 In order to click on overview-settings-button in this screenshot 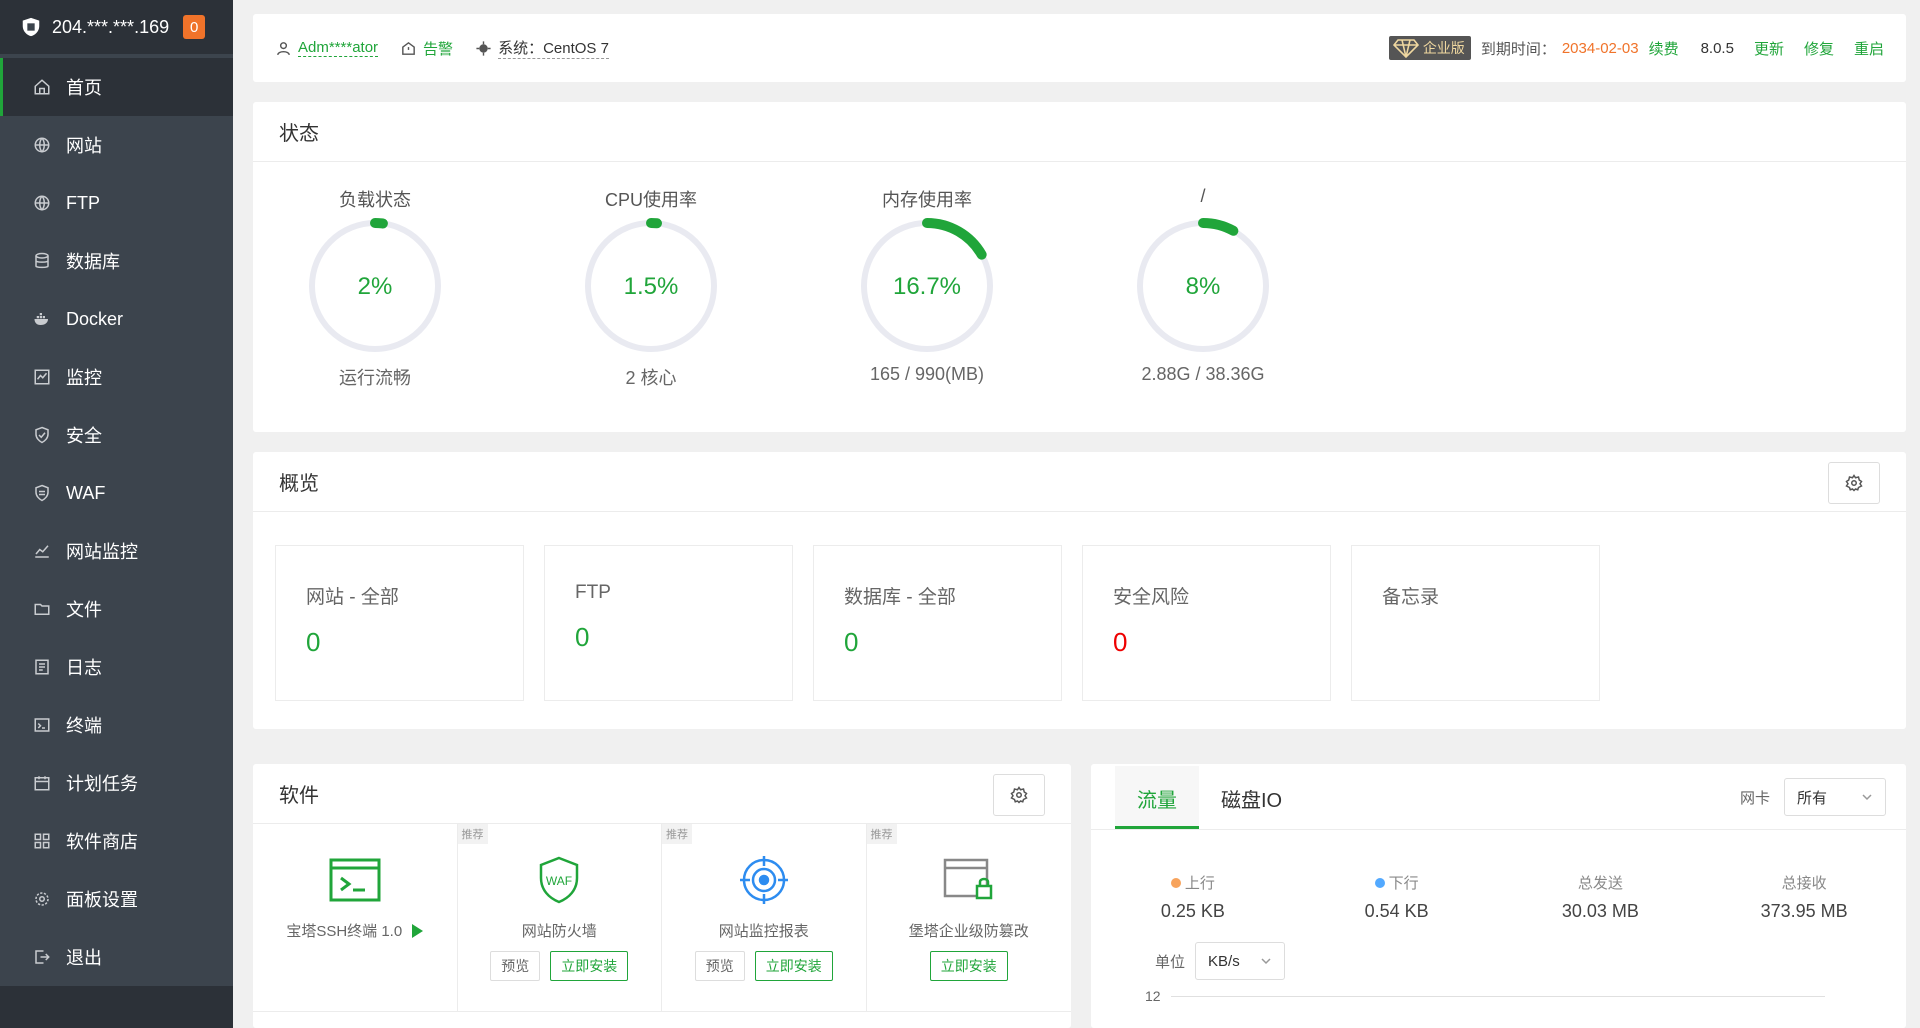, I will do `click(1854, 483)`.